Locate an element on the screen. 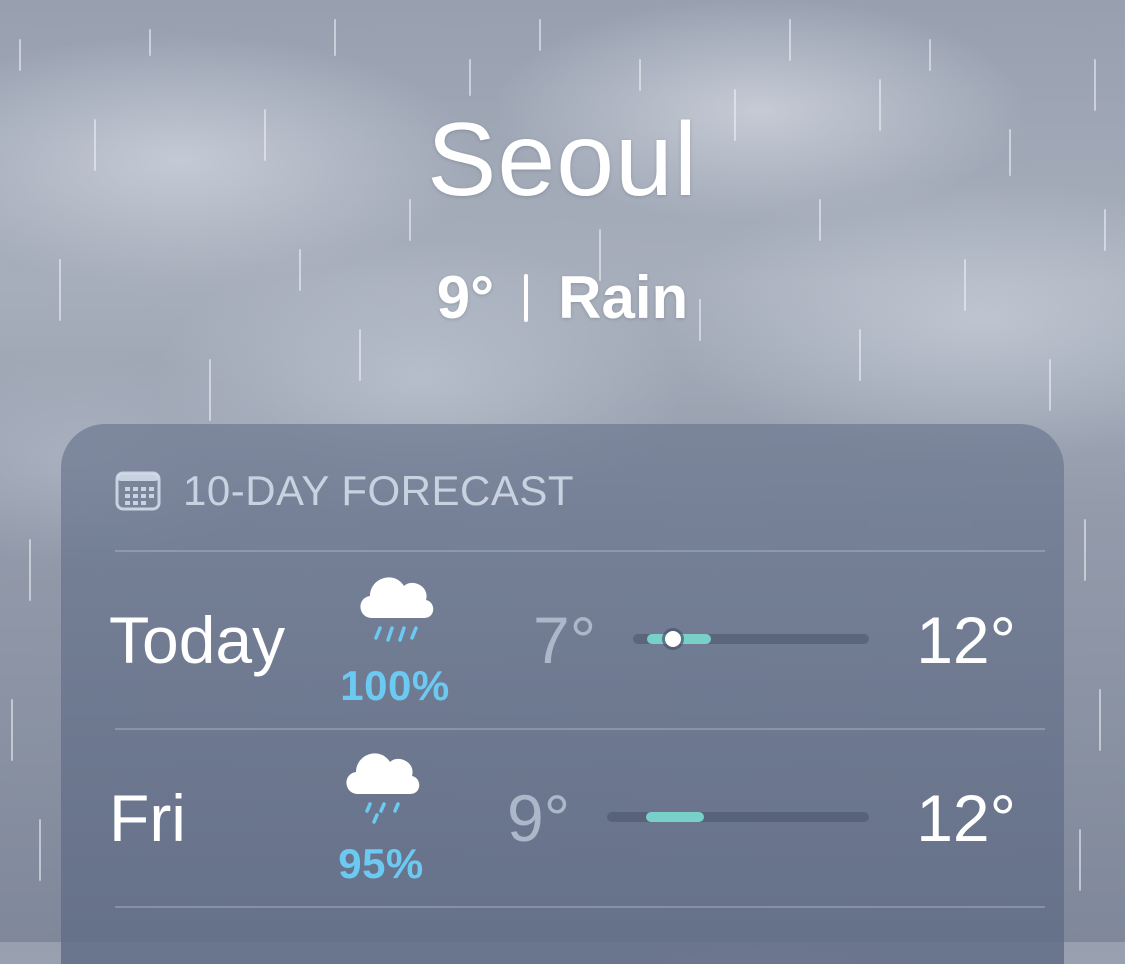  forecast-header: 10-DAY FORECAST is located at coordinates (344, 491).